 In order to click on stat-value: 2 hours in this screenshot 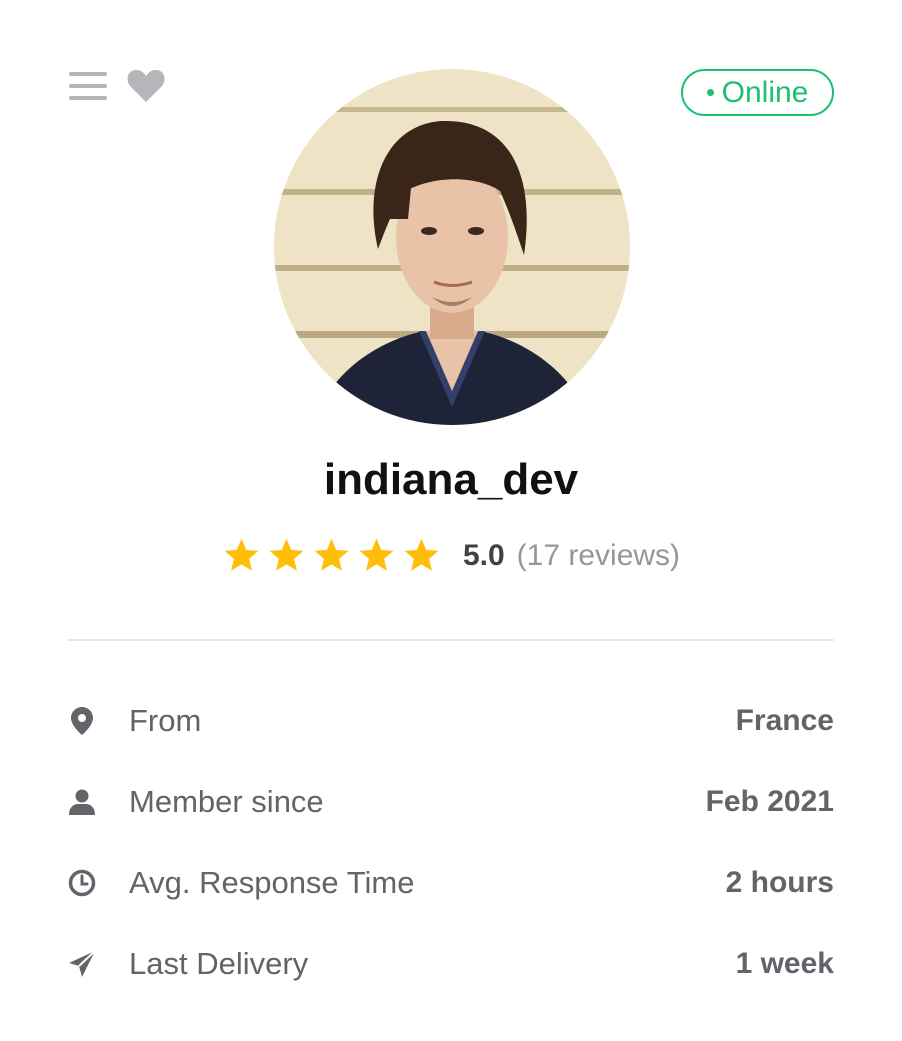, I will do `click(779, 882)`.